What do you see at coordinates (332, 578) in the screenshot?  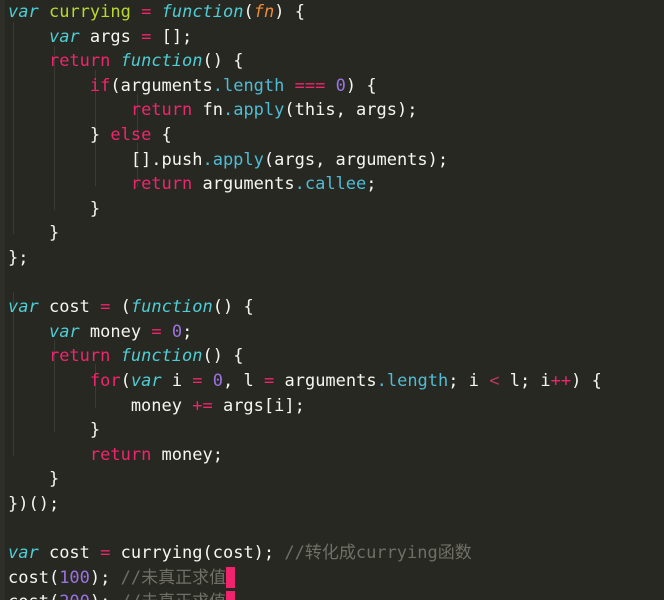 I see `code-line: cost(100); //未真正求值` at bounding box center [332, 578].